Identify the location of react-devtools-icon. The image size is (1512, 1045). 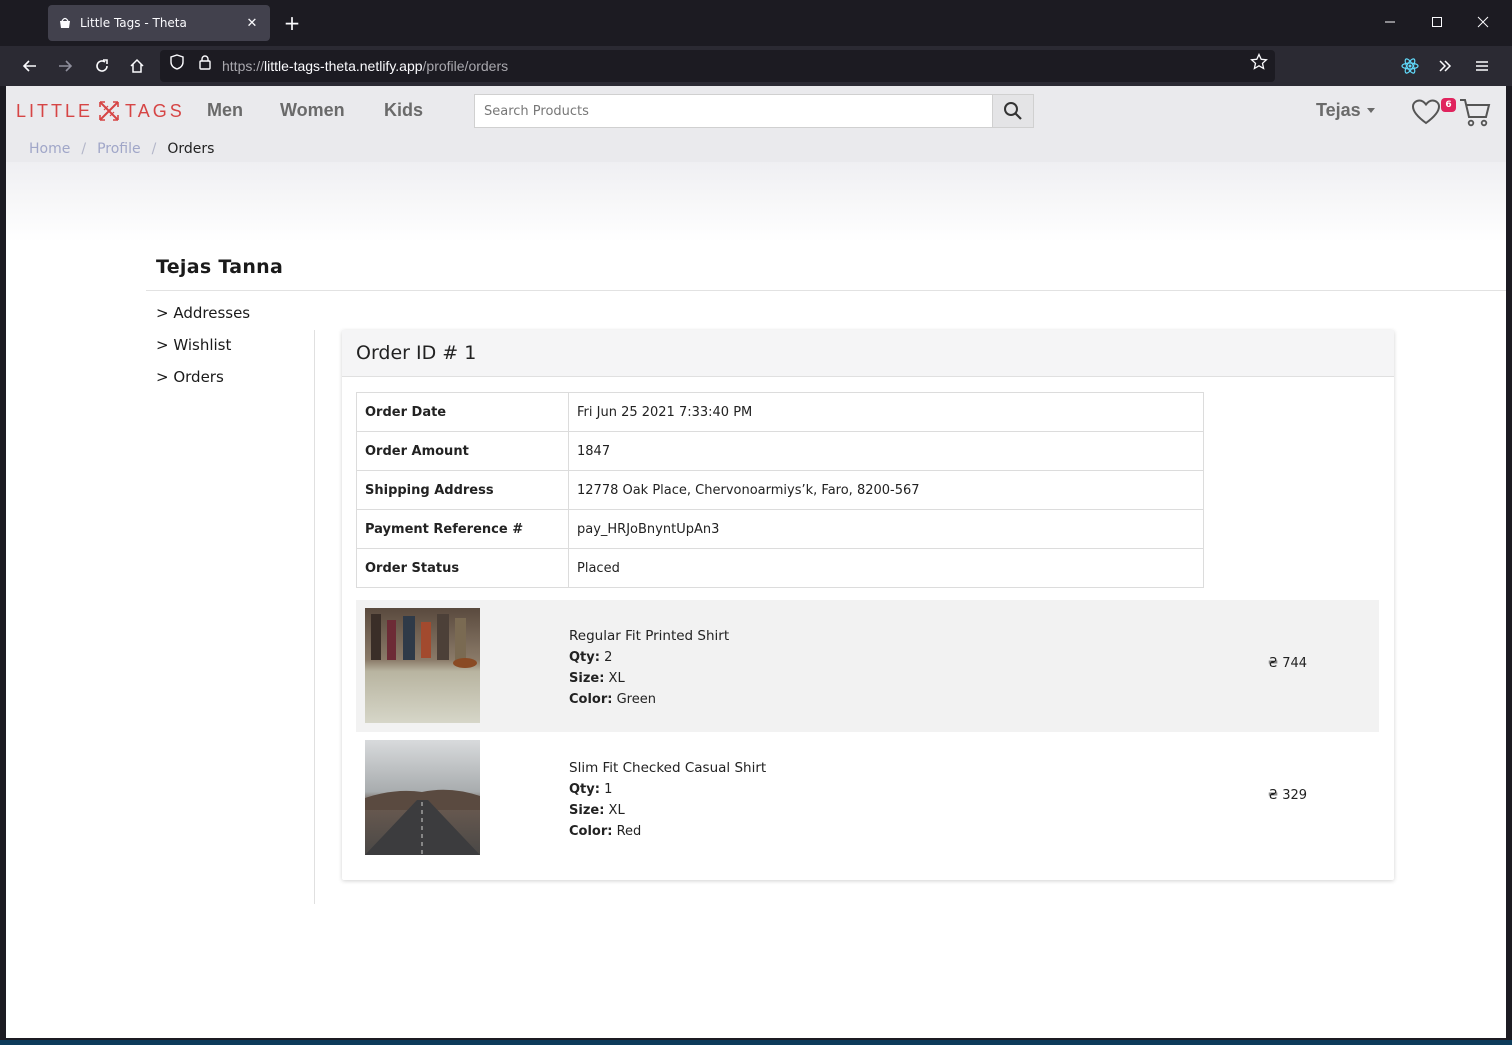
(1410, 66).